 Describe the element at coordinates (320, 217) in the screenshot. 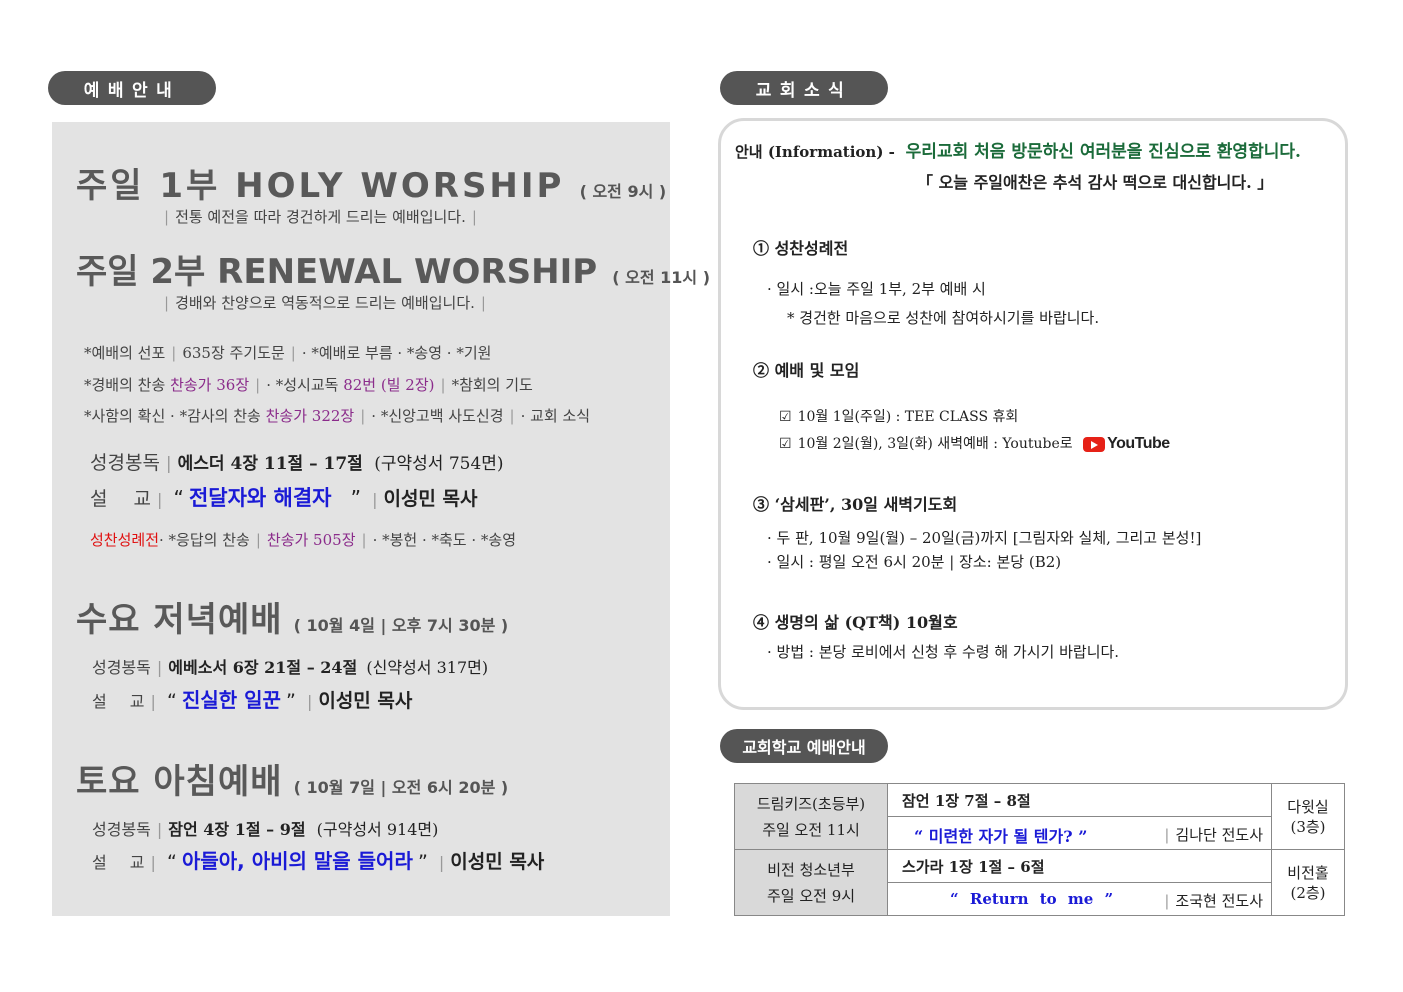

I see `sunday-first-desc: | 전통 예전을 따라 경건하게 드리는 예배입니다. |` at that location.